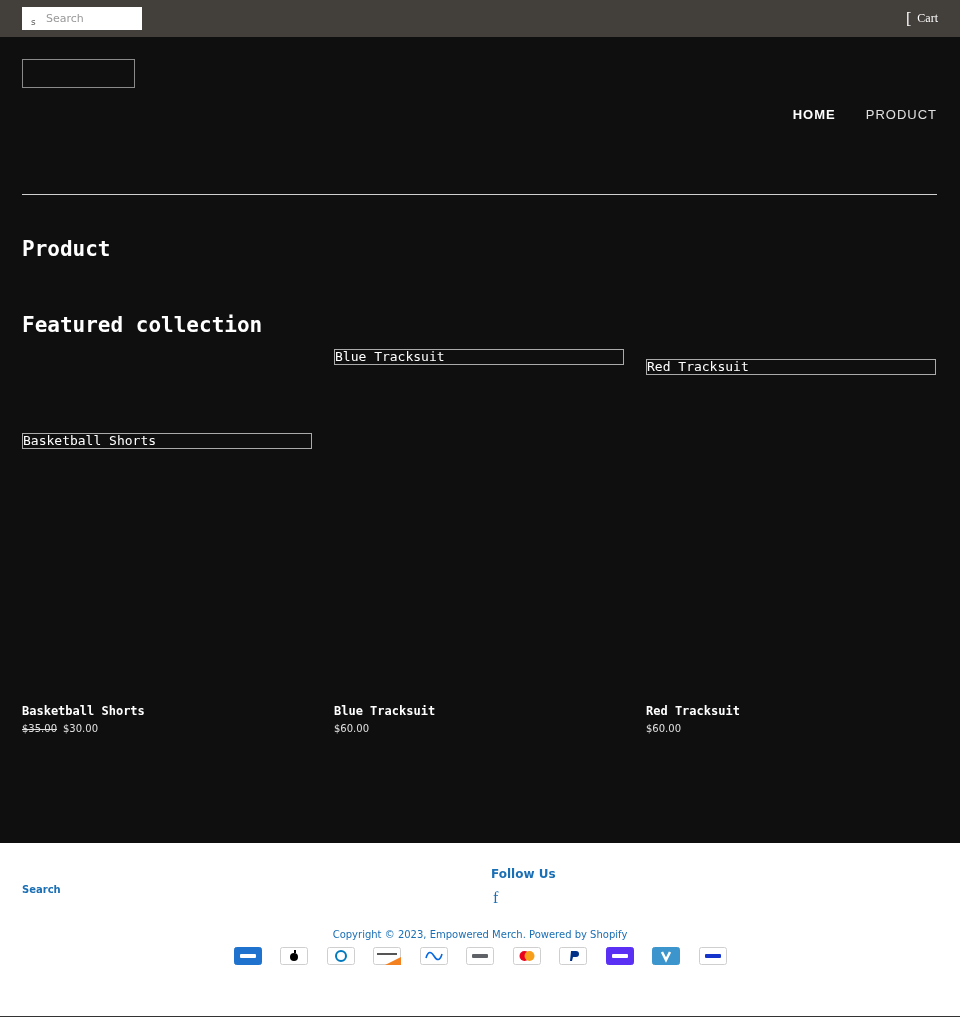  Describe the element at coordinates (479, 711) in the screenshot. I see `product-name: Blue Tracksuit` at that location.